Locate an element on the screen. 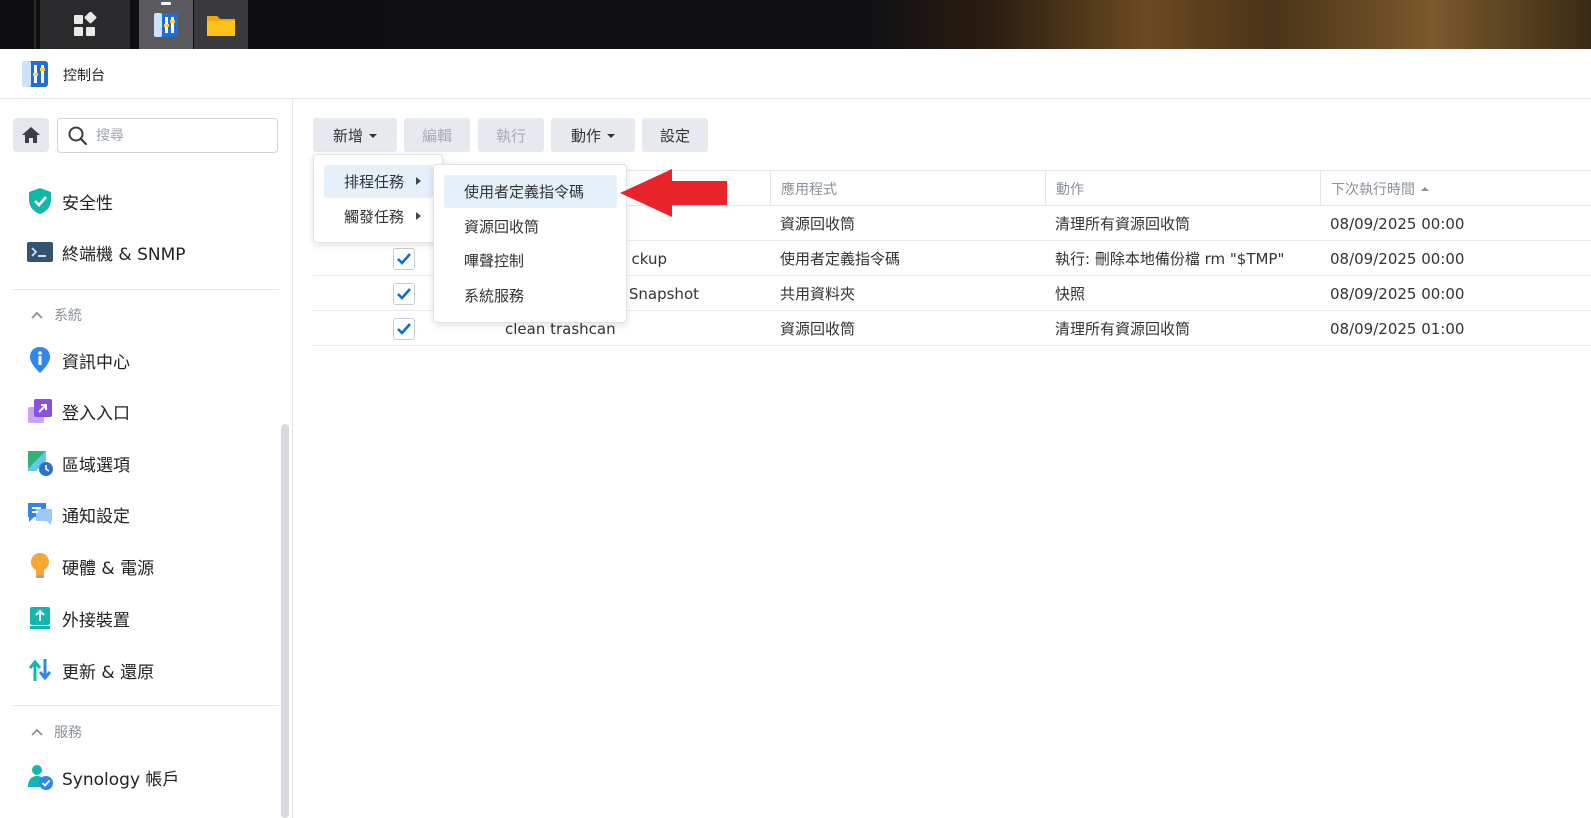 The height and width of the screenshot is (818, 1591). action-button: 動作 is located at coordinates (593, 135).